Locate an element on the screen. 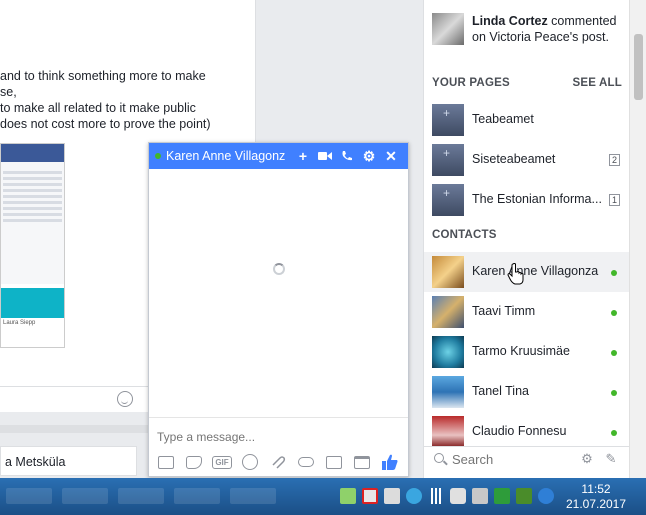 The height and width of the screenshot is (515, 646). skype-icon is located at coordinates (546, 496).